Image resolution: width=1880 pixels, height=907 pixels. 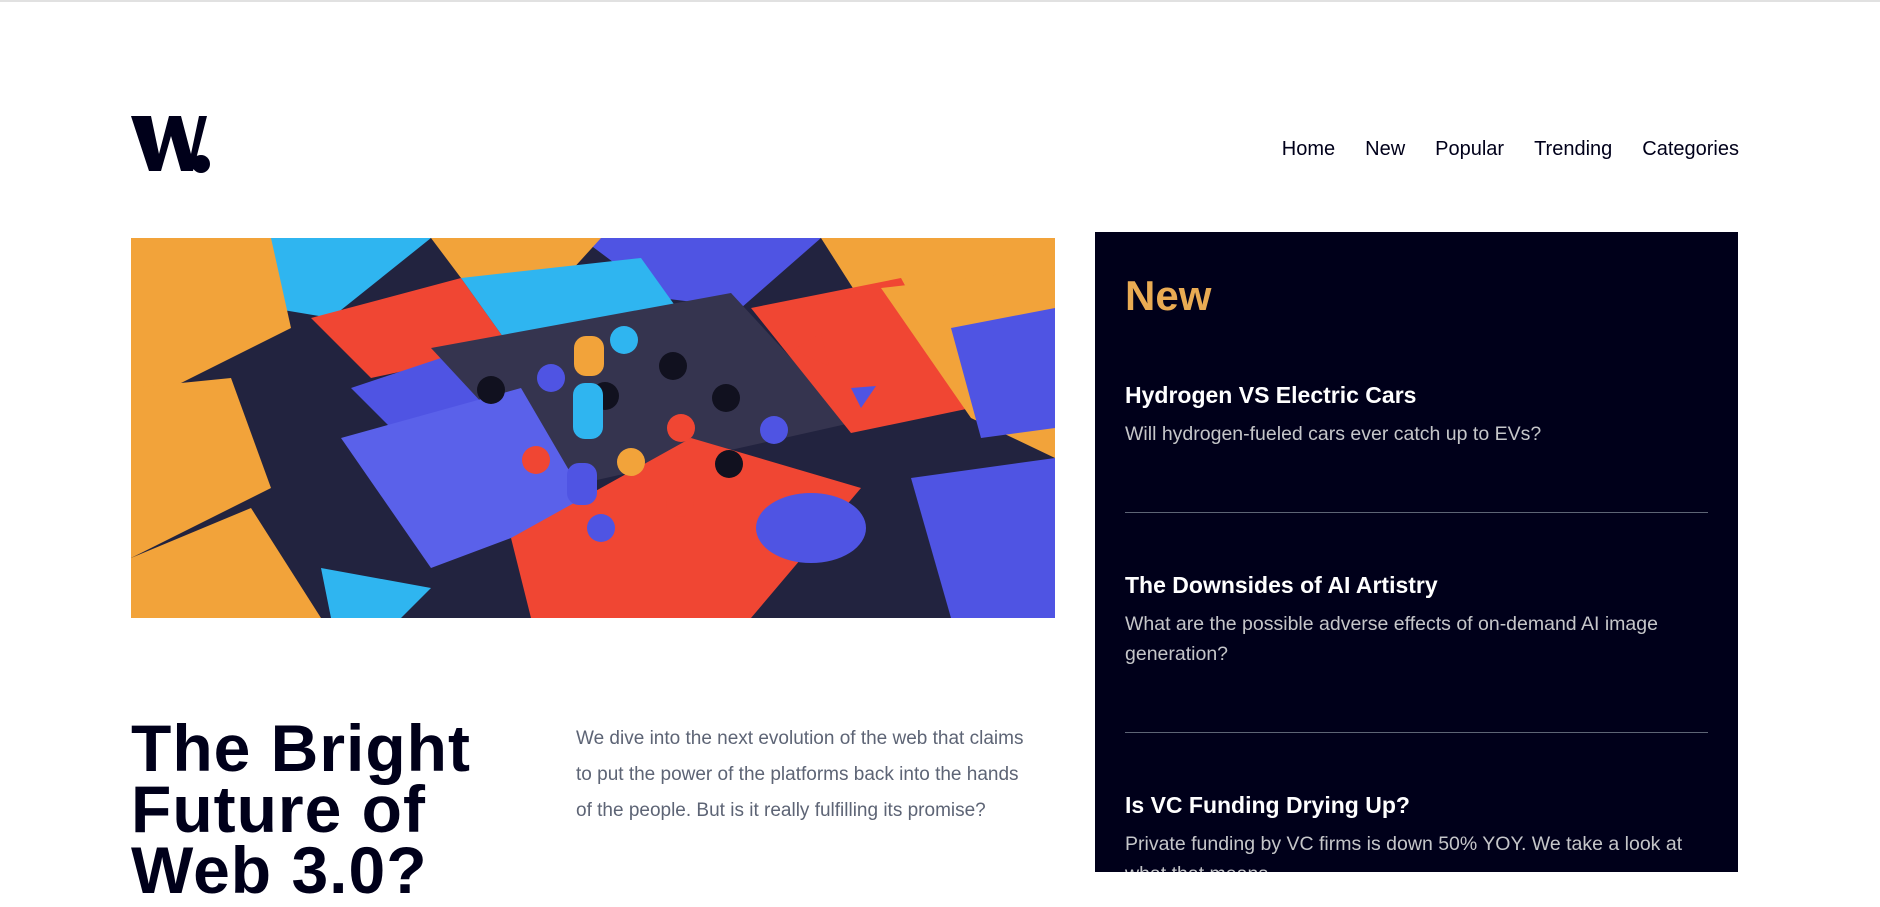 What do you see at coordinates (170, 144) in the screenshot?
I see `logo-mark-icon` at bounding box center [170, 144].